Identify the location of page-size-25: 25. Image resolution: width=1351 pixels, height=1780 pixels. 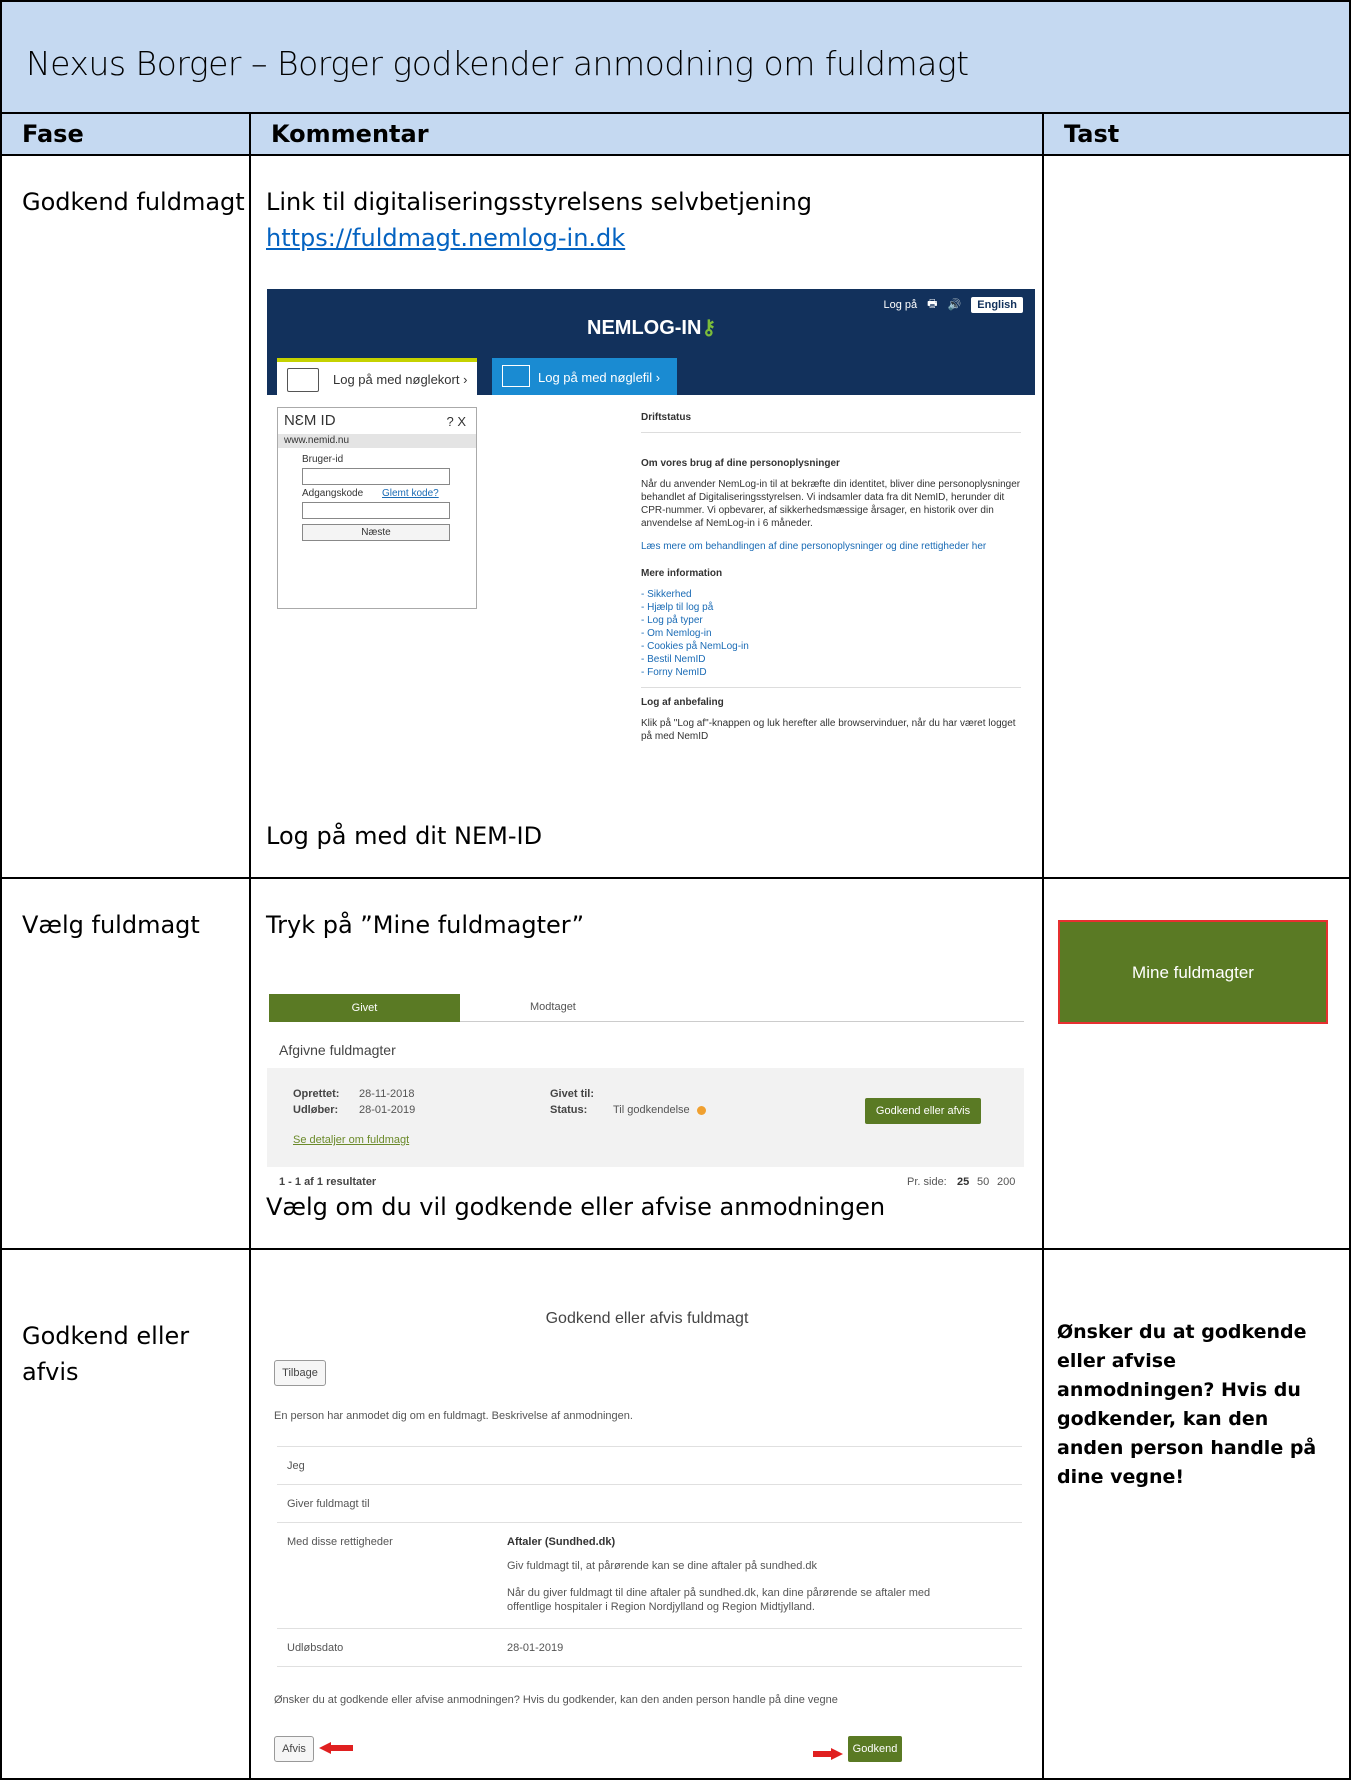
(963, 1182).